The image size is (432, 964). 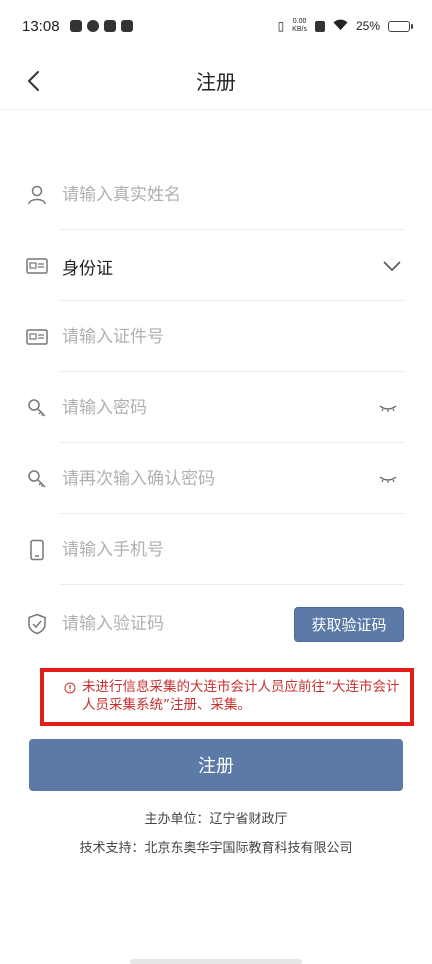 What do you see at coordinates (70, 688) in the screenshot?
I see `info-icon` at bounding box center [70, 688].